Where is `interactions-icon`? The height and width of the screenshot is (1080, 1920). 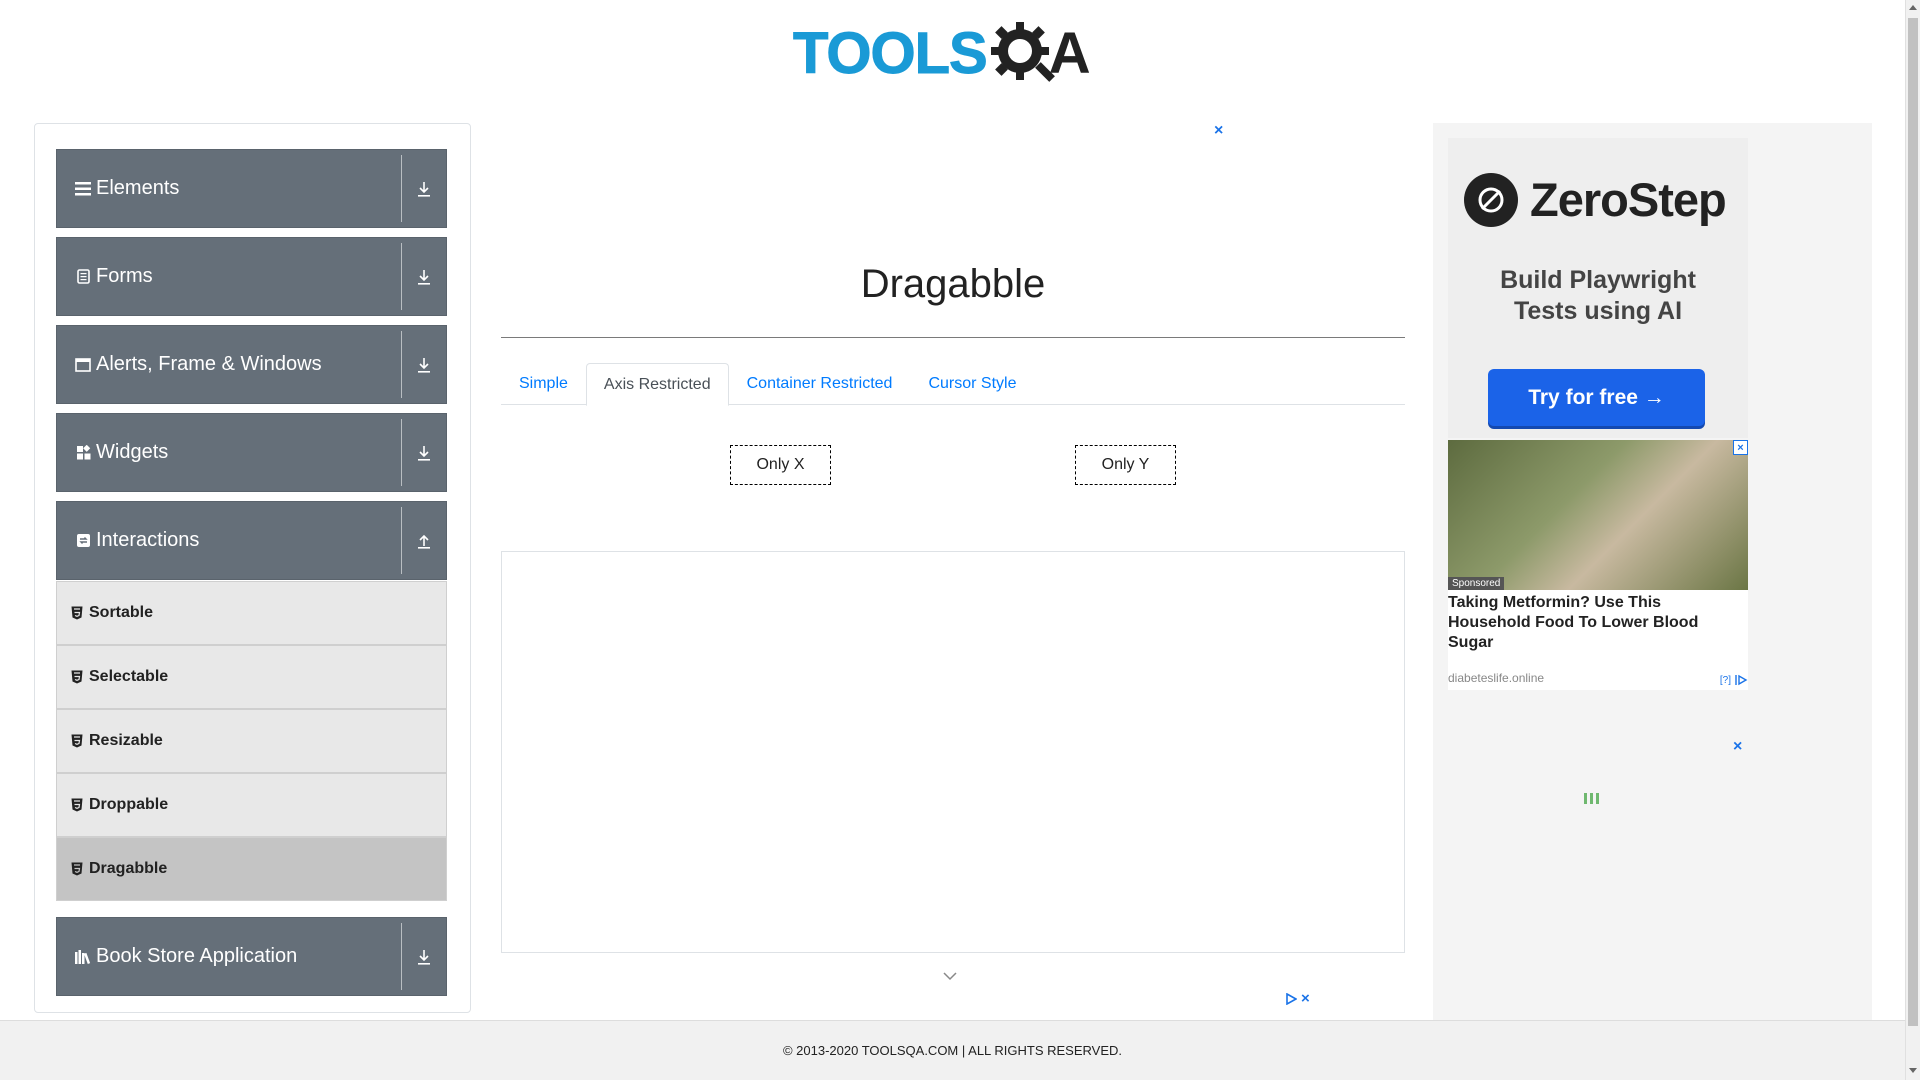
interactions-icon is located at coordinates (83, 541).